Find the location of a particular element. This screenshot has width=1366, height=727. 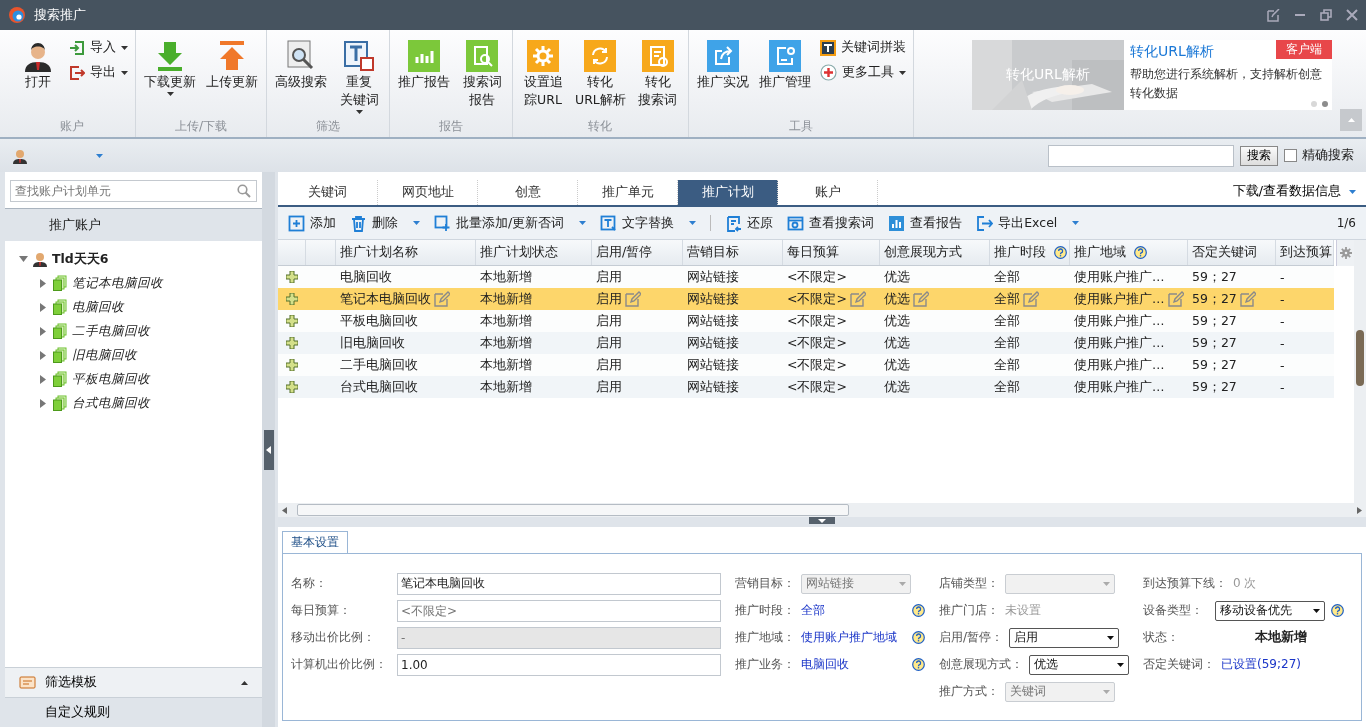

tree-item: 二手电脑回收 is located at coordinates (111, 331).